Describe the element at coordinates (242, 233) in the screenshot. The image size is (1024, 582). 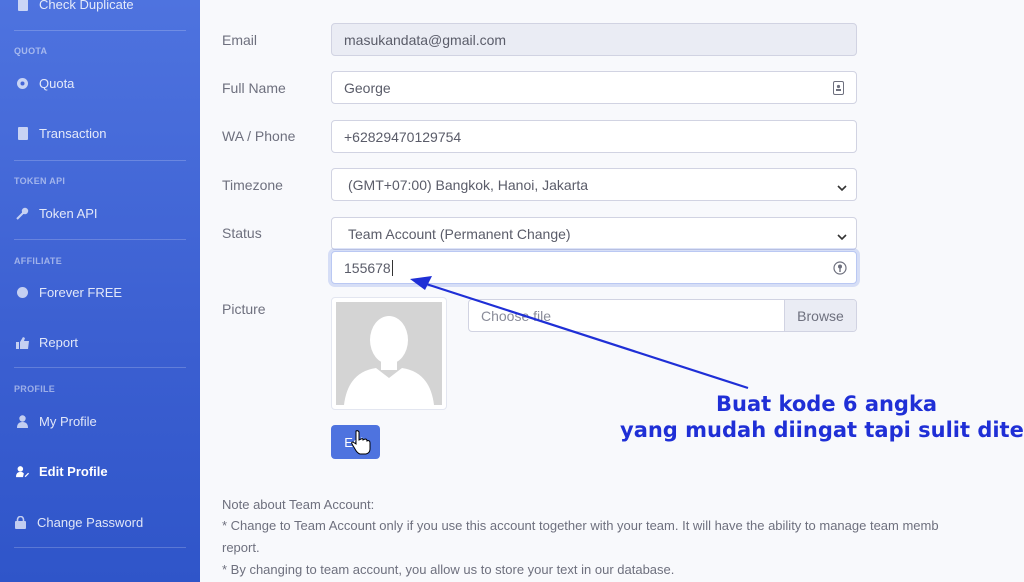
I see `status-label: Status` at that location.